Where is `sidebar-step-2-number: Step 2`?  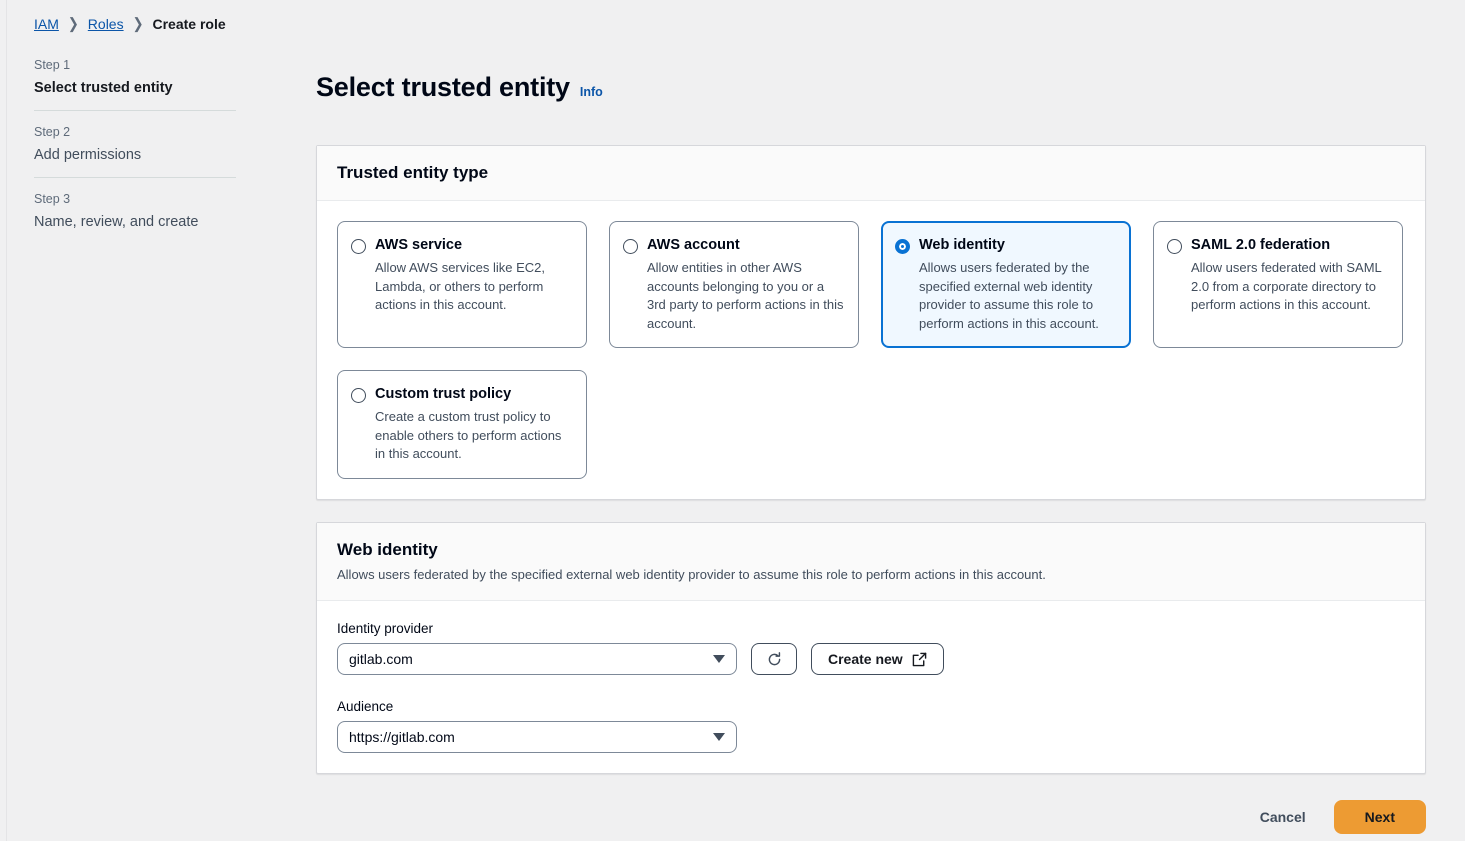 sidebar-step-2-number: Step 2 is located at coordinates (52, 132).